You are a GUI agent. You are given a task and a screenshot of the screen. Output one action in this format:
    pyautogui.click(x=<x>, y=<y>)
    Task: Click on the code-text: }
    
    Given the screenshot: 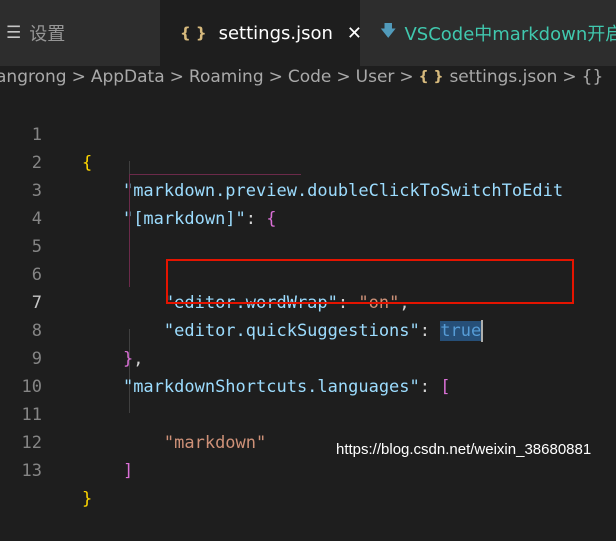 What is the action you would take?
    pyautogui.click(x=87, y=499)
    